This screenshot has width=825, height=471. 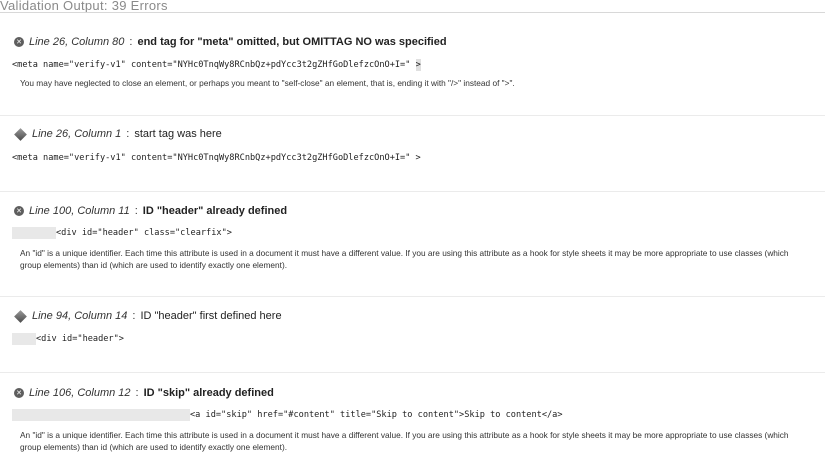 What do you see at coordinates (79, 211) in the screenshot?
I see `error-location: Line 100, Column 11` at bounding box center [79, 211].